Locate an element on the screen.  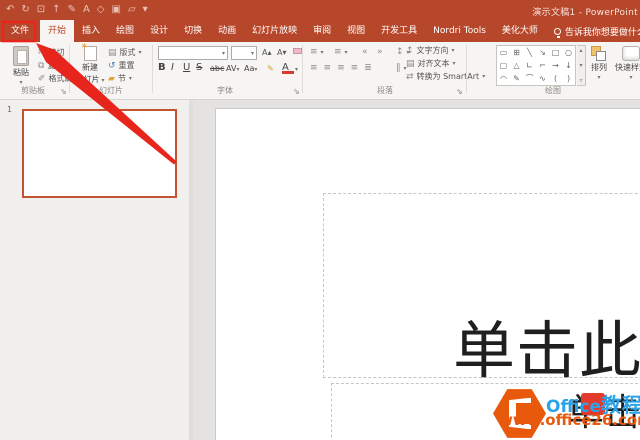
reset-button: ↺ 重置 is located at coordinates (121, 65).